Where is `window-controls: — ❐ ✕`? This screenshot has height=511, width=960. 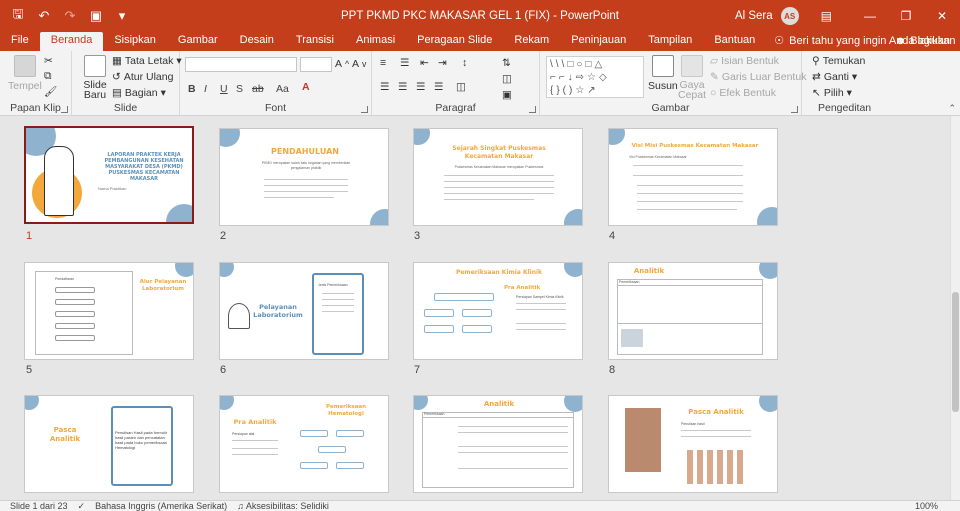
window-controls: — ❐ ✕ is located at coordinates (906, 16).